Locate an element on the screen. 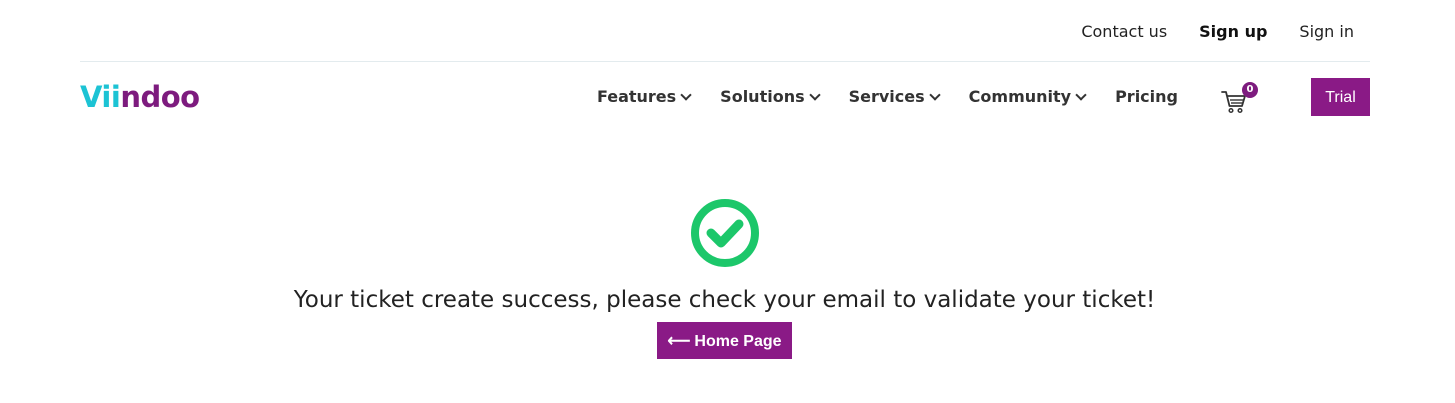 This screenshot has height=403, width=1455. cart-count-badge: 0 is located at coordinates (1250, 90).